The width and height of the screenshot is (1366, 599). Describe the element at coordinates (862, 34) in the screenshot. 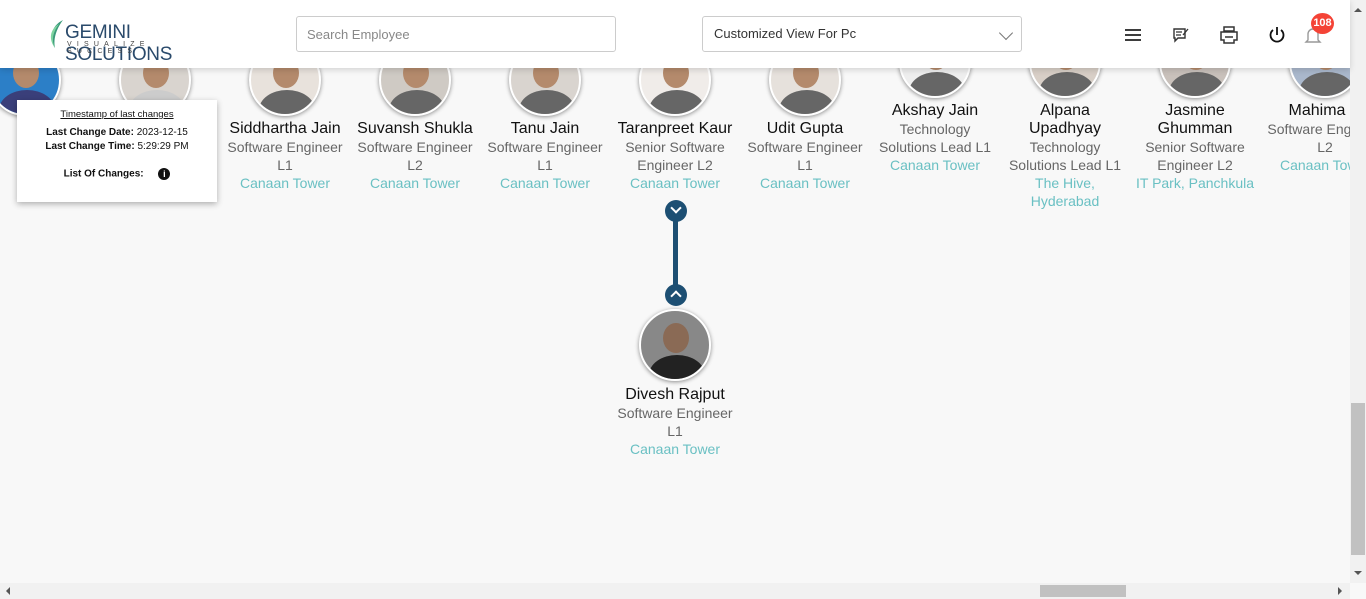

I see `view-select: Customized View For Pc` at that location.